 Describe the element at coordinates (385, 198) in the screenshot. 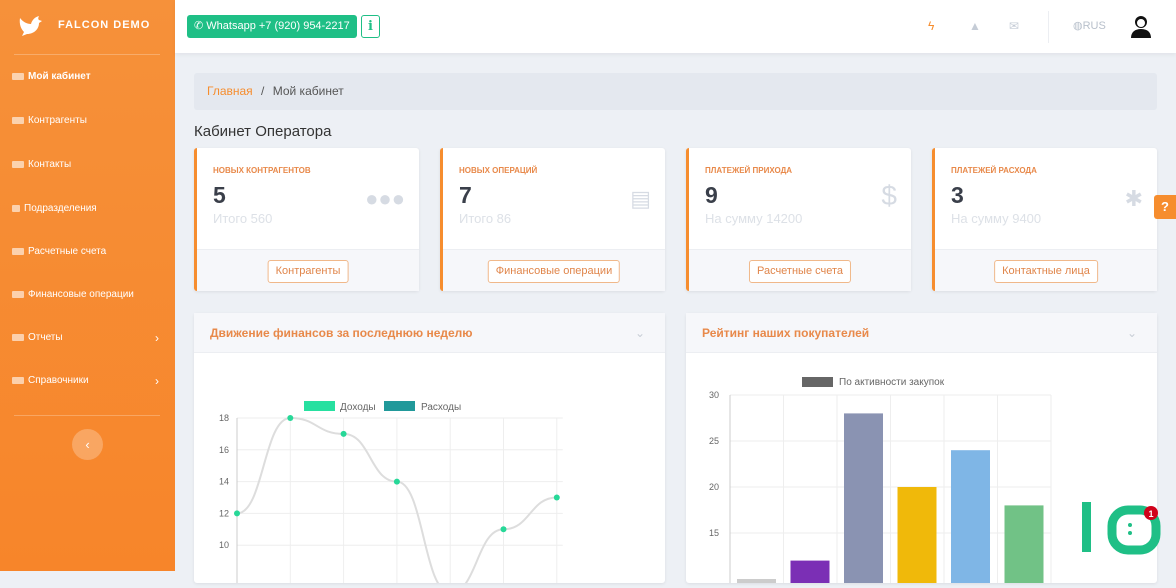

I see `users-icon: ●●●` at that location.